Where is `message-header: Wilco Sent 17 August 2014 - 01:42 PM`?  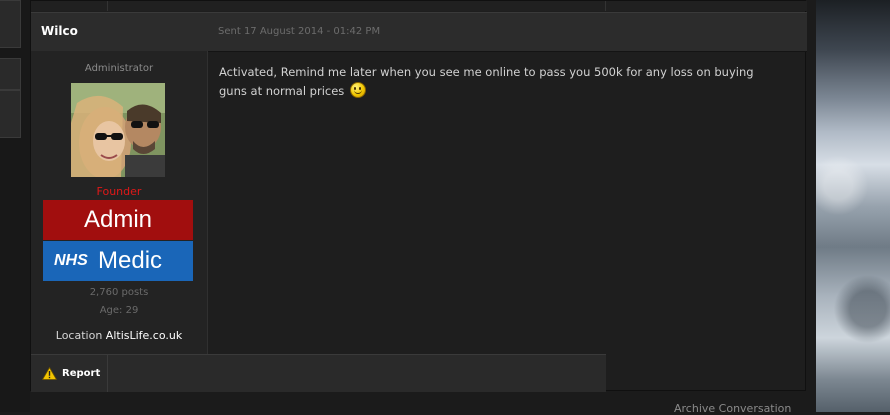
message-header: Wilco Sent 17 August 2014 - 01:42 PM is located at coordinates (419, 32).